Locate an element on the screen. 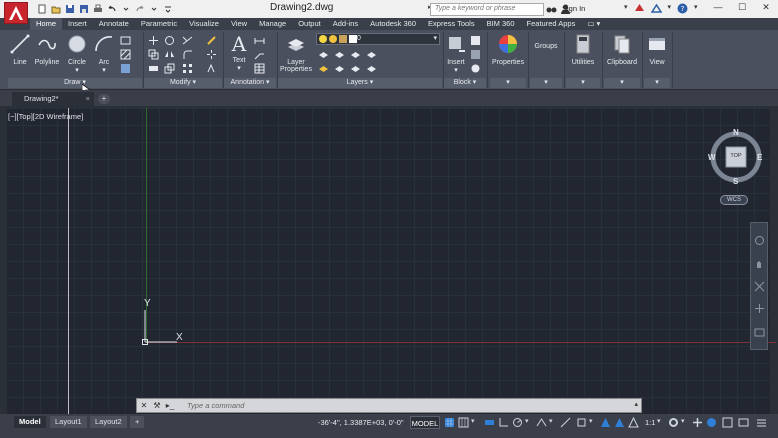 Image resolution: width=778 pixels, height=438 pixels. close-icon: ✕ is located at coordinates (144, 405).